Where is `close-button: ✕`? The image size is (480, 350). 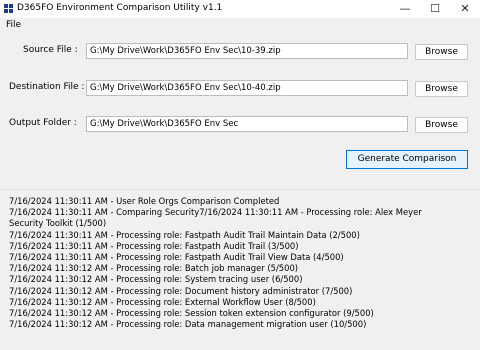
close-button: ✕ is located at coordinates (465, 9).